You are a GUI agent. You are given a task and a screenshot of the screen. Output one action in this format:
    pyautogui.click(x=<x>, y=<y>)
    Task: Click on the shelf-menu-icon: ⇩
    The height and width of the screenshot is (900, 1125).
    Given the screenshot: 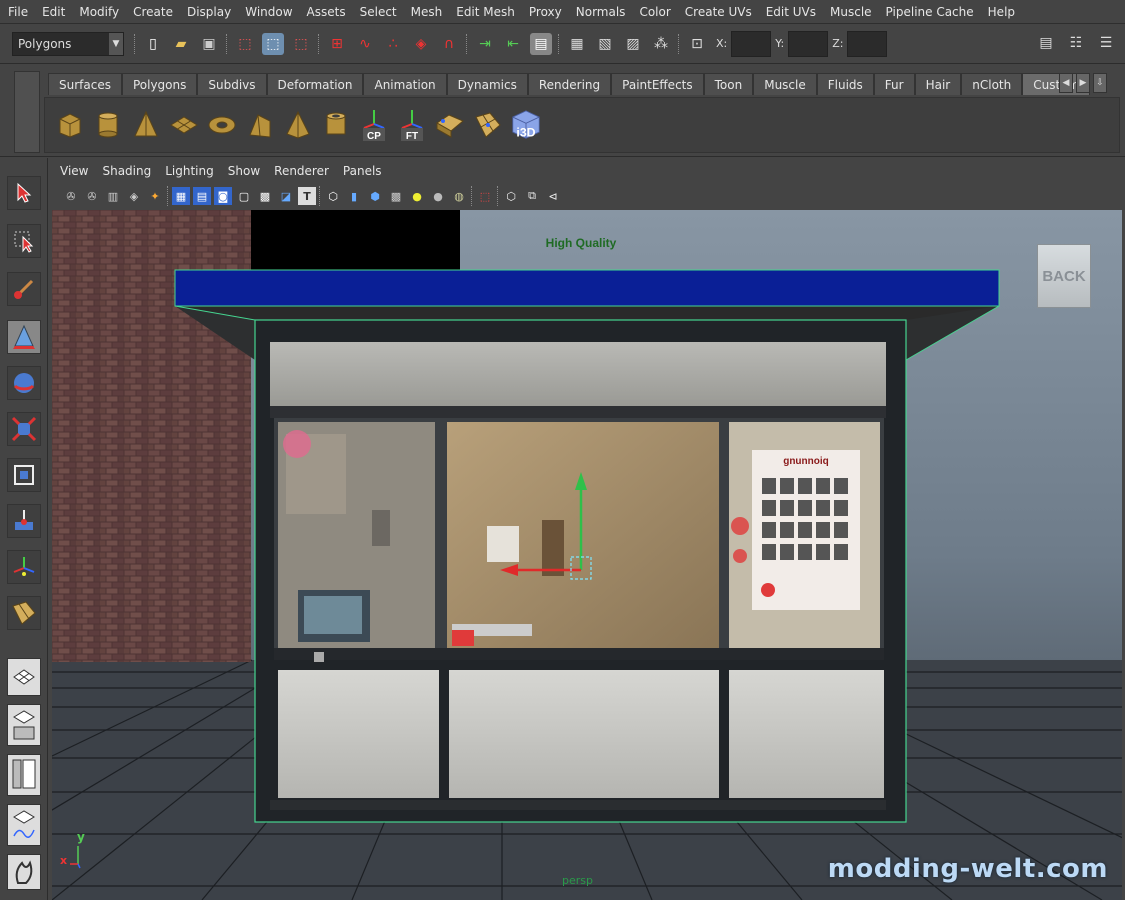 What is the action you would take?
    pyautogui.click(x=1100, y=83)
    